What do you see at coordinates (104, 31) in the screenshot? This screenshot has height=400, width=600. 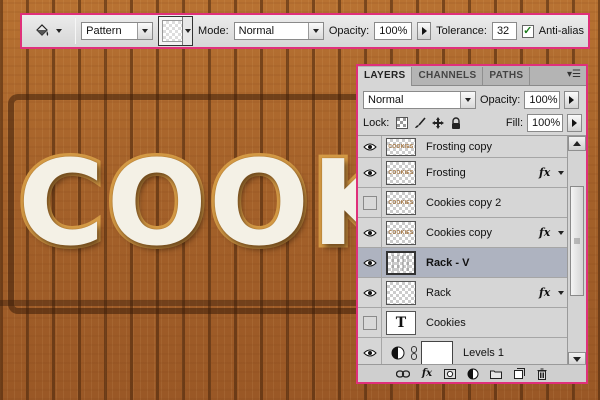 I see `fill-source-value: Pattern` at bounding box center [104, 31].